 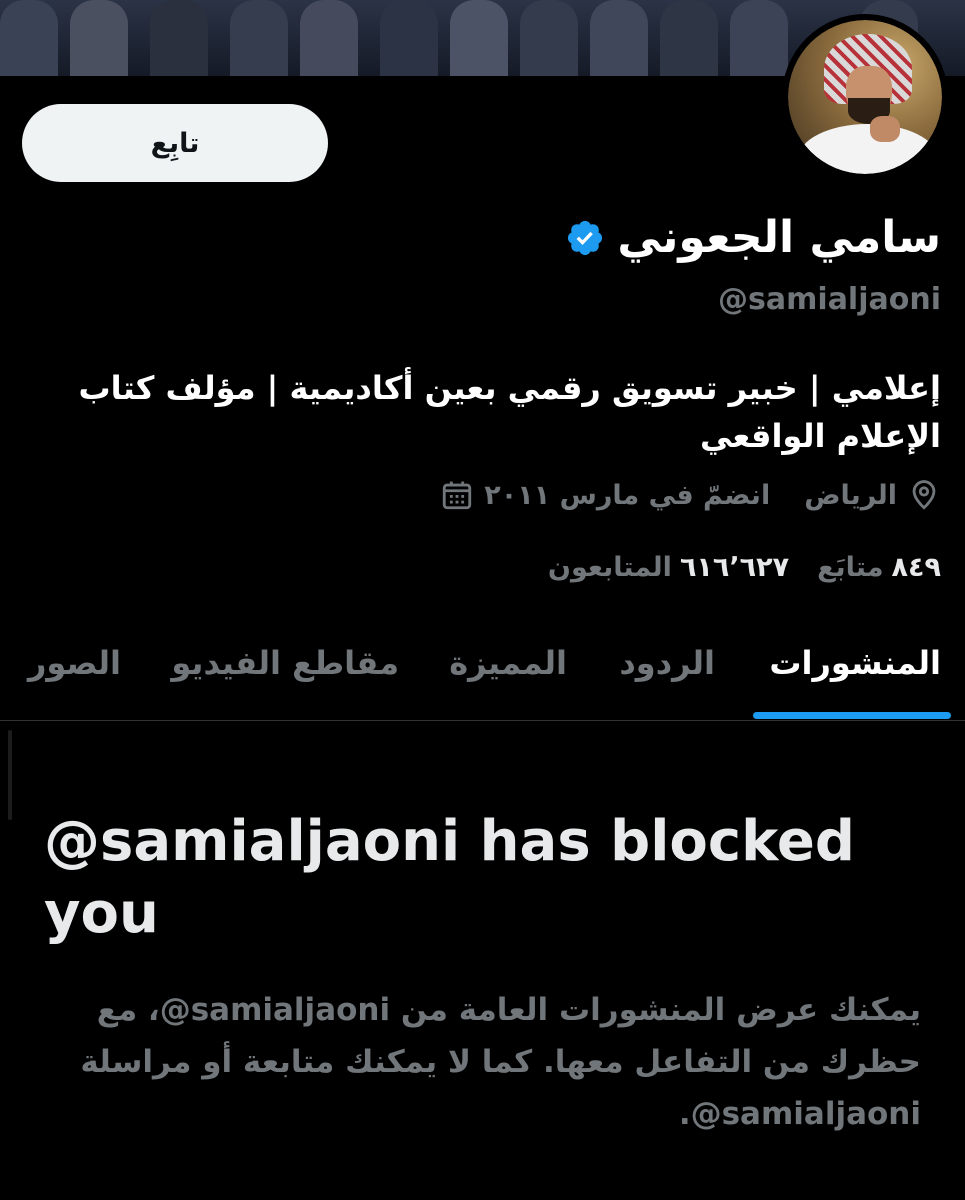 I want to click on tab-highlights: المميزة, so click(x=508, y=663).